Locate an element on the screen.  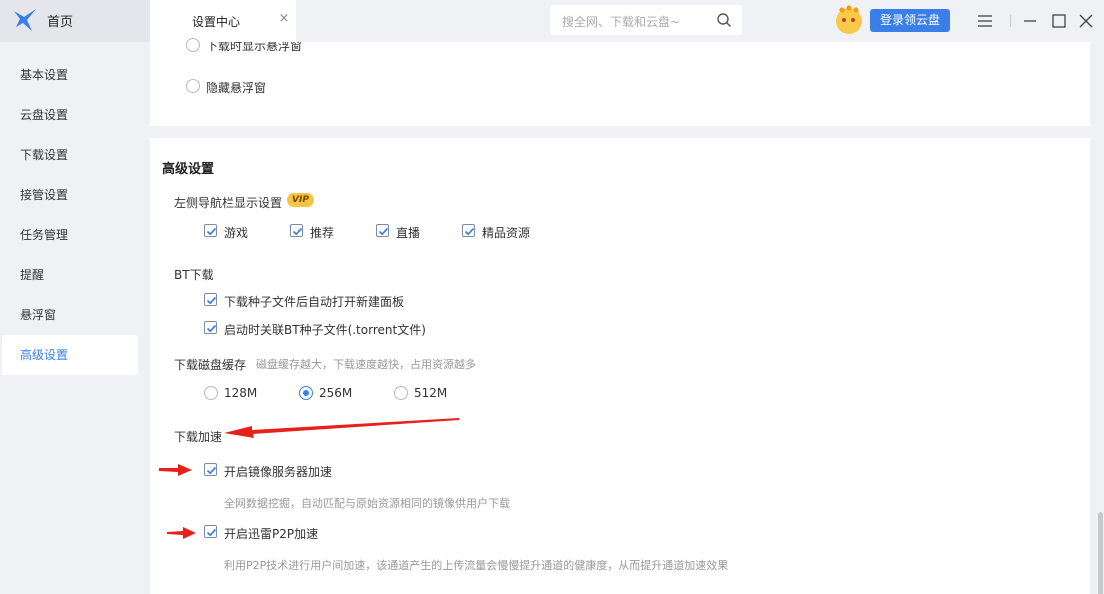
bt-download-label: BT下载 is located at coordinates (194, 275).